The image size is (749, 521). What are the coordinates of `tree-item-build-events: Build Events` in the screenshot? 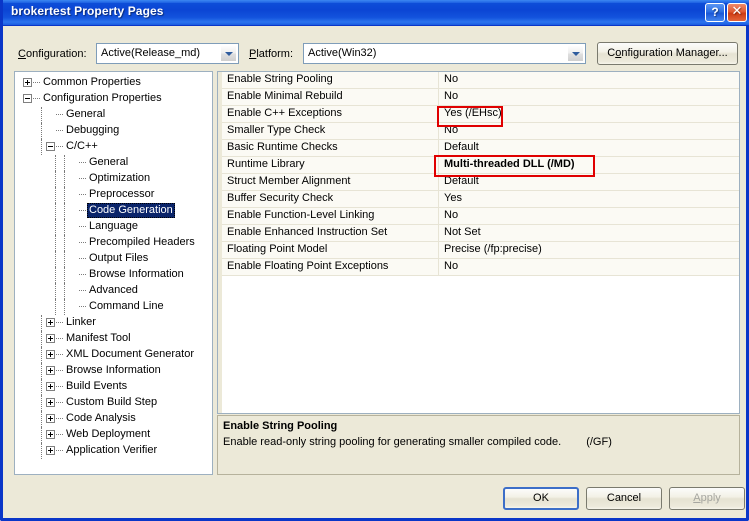 It's located at (113, 387).